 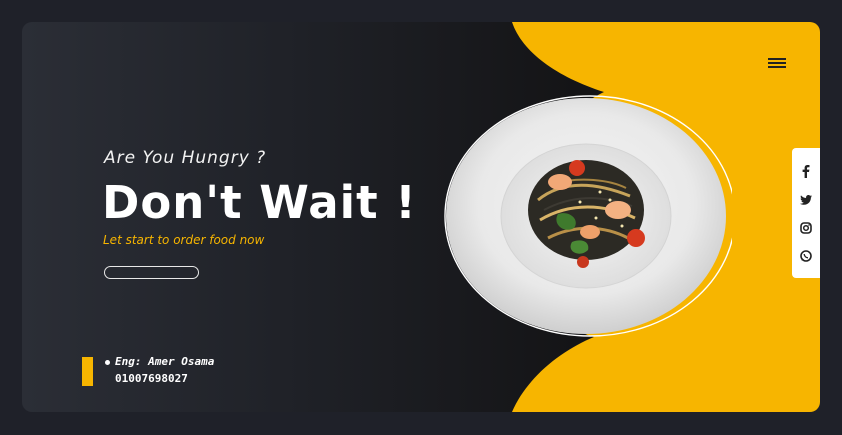 What do you see at coordinates (151, 272) in the screenshot?
I see `order-now-button` at bounding box center [151, 272].